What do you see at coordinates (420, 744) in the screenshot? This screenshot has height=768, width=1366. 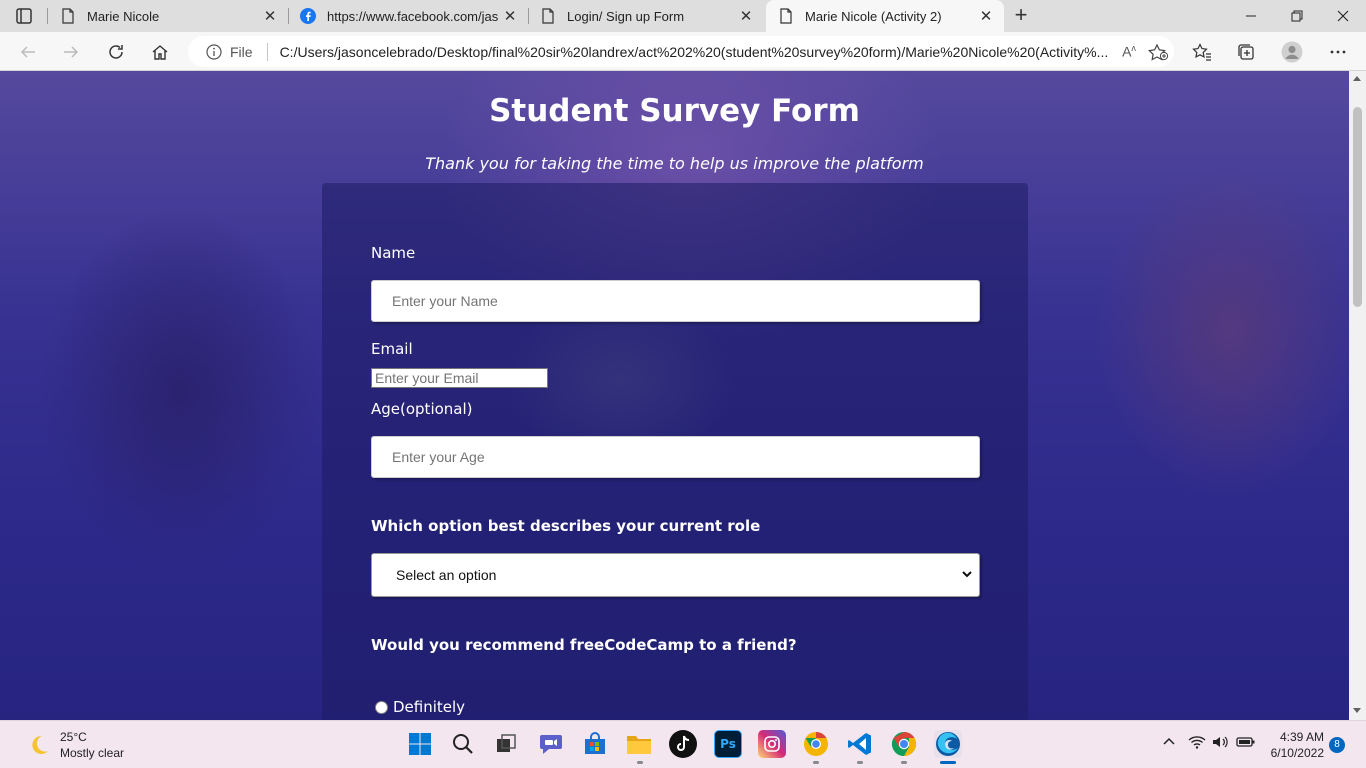 I see `start-icon` at bounding box center [420, 744].